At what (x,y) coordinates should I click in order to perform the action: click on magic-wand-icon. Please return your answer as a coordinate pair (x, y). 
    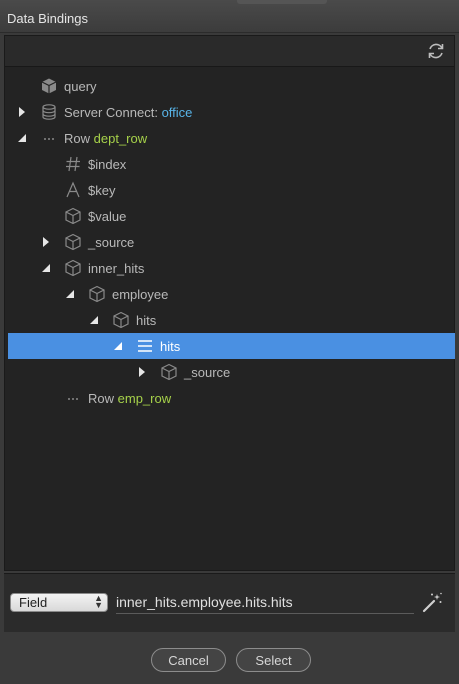
    Looking at the image, I should click on (432, 602).